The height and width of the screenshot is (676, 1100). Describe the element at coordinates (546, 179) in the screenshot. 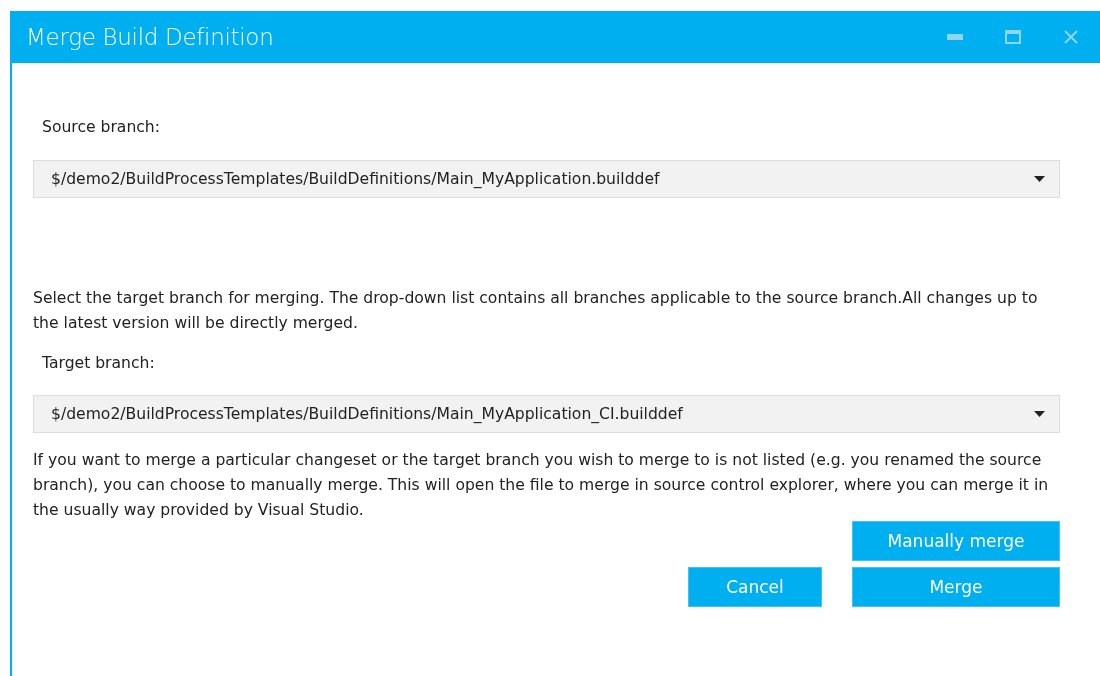

I see `source-branch-dropdown: $/demo2/BuildProcessTemplates/BuildDefinitions/Main_MyApplication.builddef` at that location.